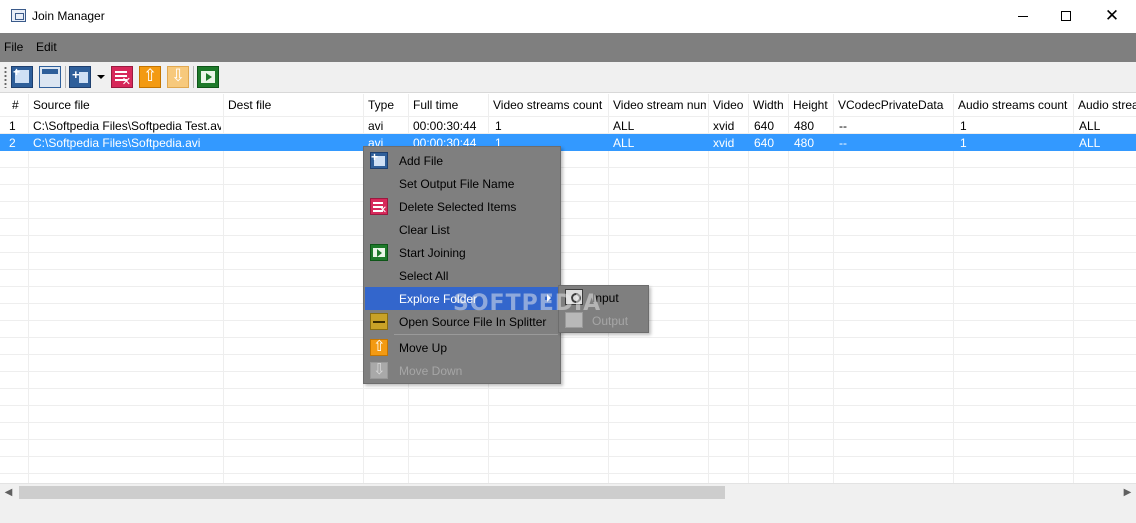 This screenshot has height=523, width=1136. Describe the element at coordinates (1014, 105) in the screenshot. I see `column-header-audio-streams-count: Audio streams count` at that location.